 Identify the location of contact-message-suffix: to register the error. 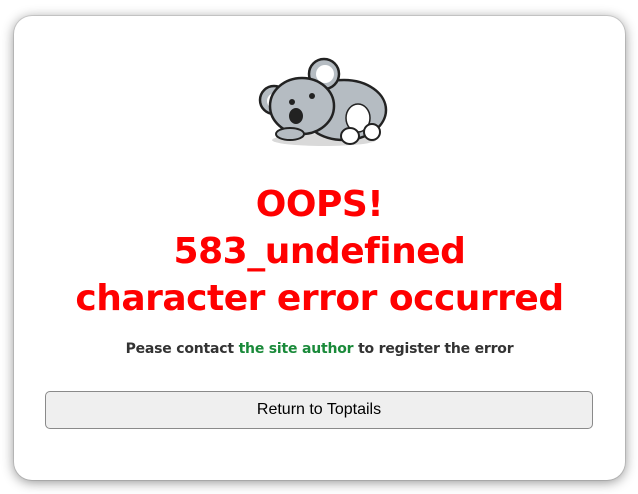
(433, 349).